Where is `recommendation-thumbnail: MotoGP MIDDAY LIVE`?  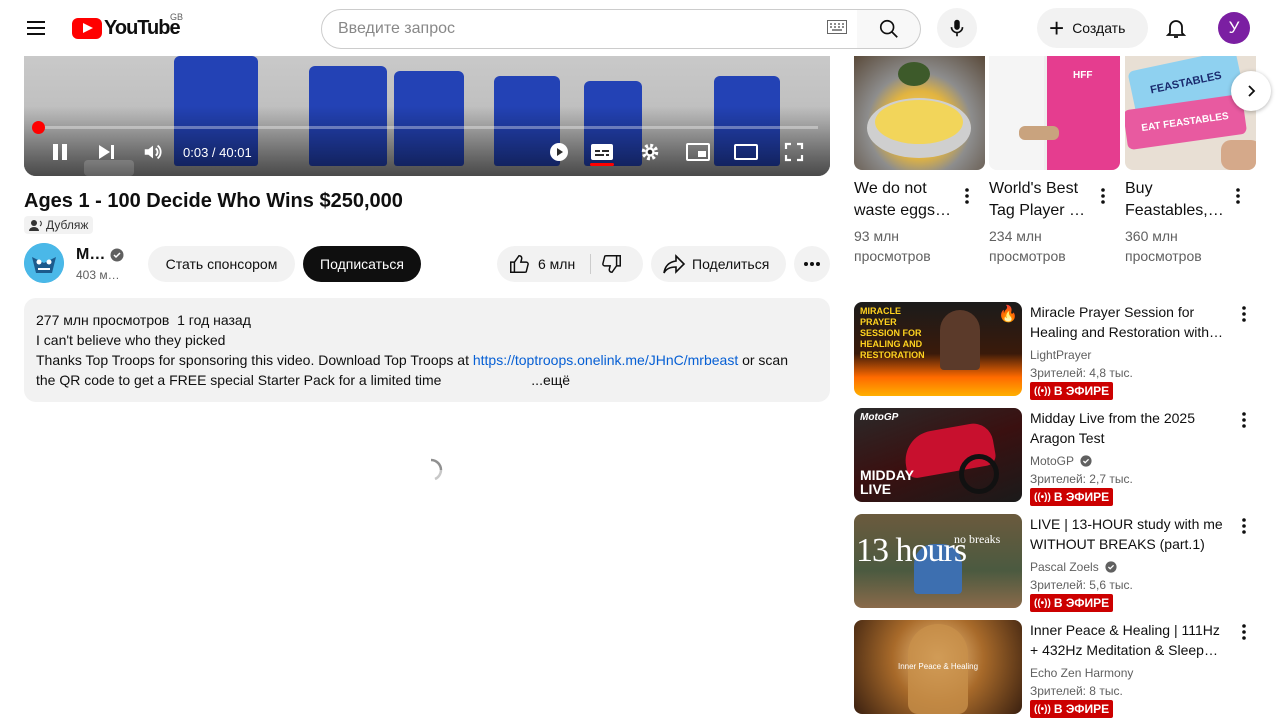 recommendation-thumbnail: MotoGP MIDDAY LIVE is located at coordinates (938, 455).